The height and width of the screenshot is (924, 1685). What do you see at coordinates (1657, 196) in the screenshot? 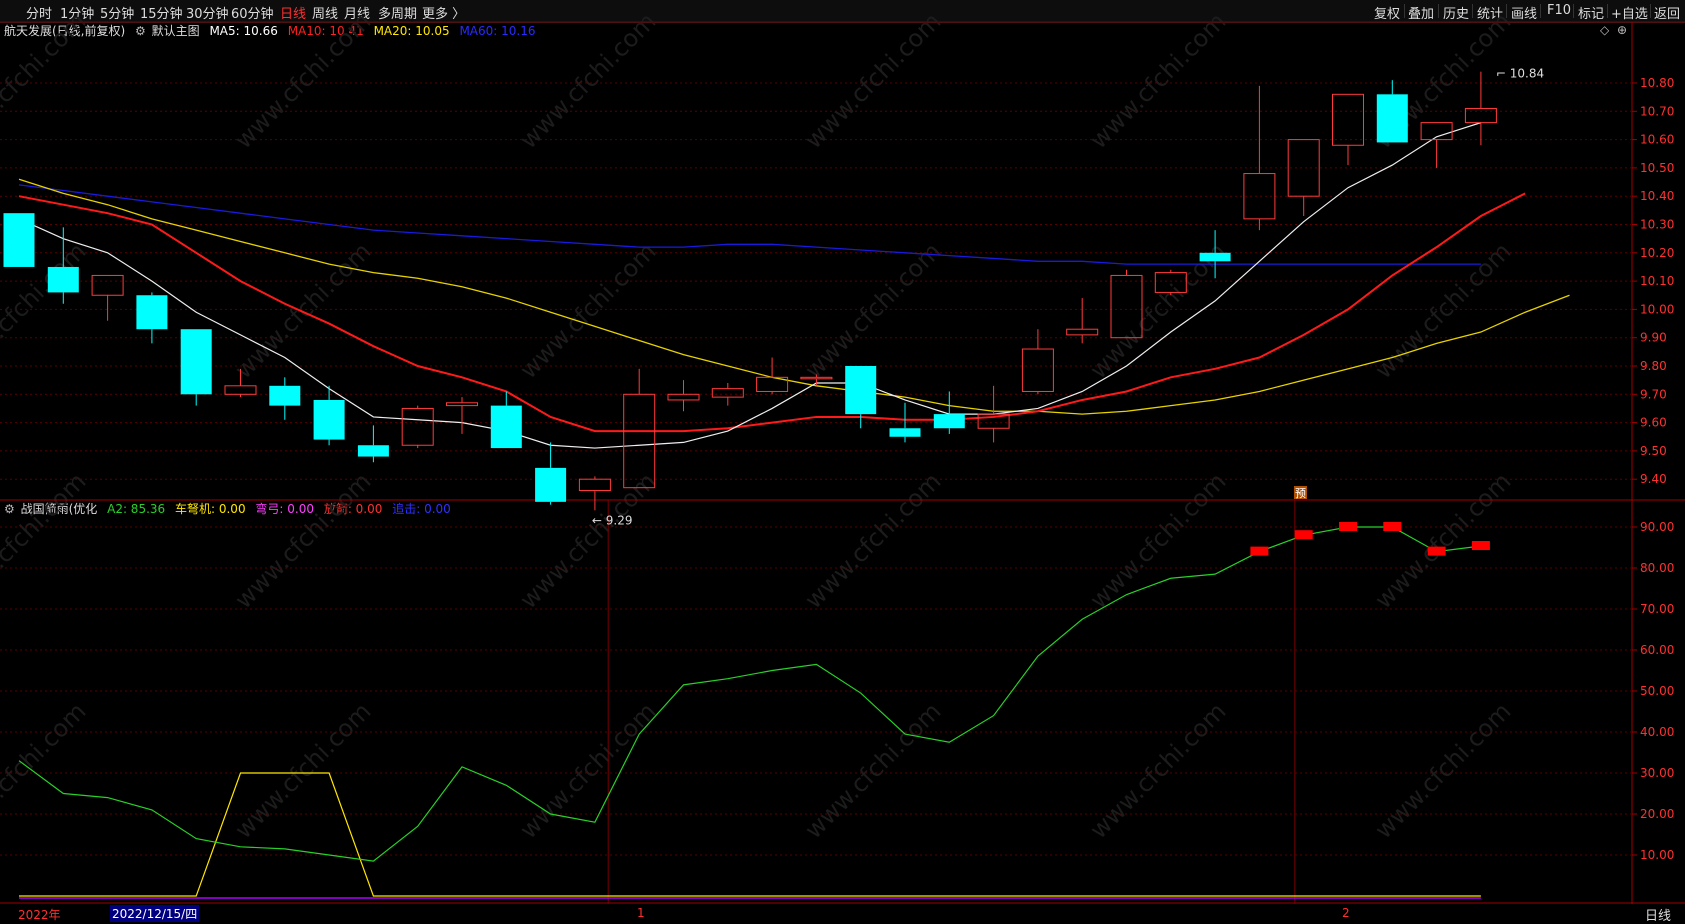
I see `price-axis-label: 10.40` at bounding box center [1657, 196].